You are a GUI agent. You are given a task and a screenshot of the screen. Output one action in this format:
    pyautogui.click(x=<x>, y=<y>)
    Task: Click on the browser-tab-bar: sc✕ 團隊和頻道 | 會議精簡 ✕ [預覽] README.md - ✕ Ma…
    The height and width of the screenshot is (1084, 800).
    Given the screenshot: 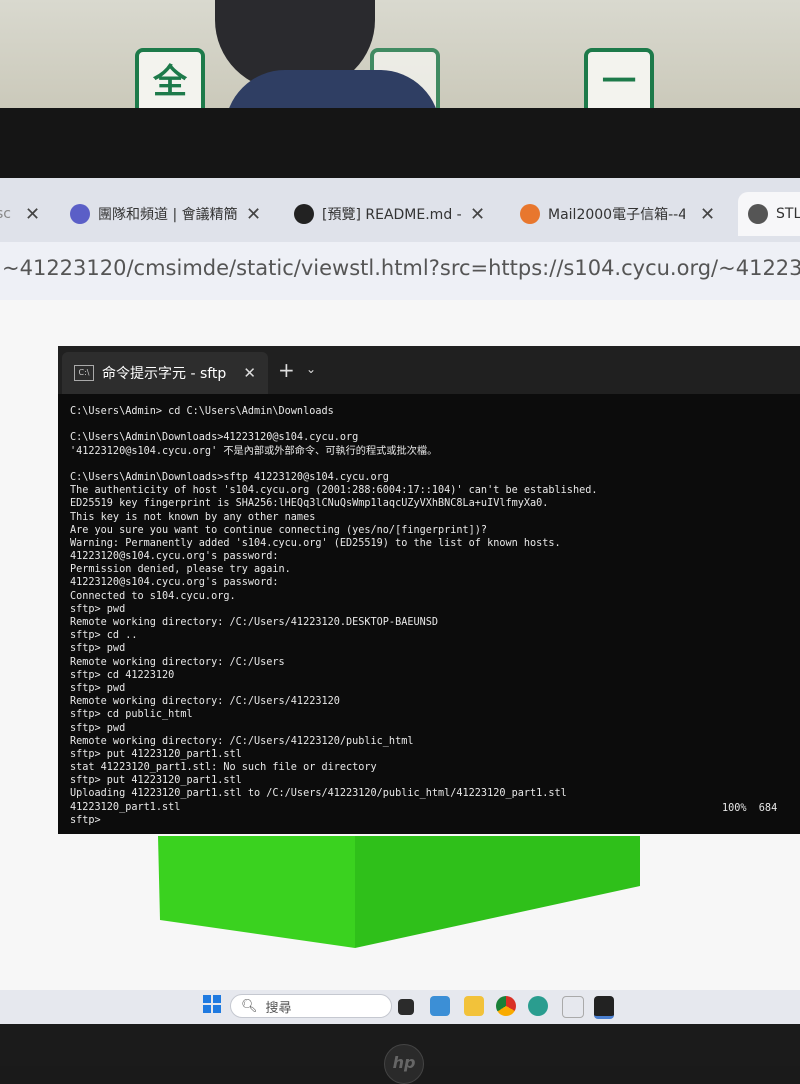 What is the action you would take?
    pyautogui.click(x=400, y=210)
    